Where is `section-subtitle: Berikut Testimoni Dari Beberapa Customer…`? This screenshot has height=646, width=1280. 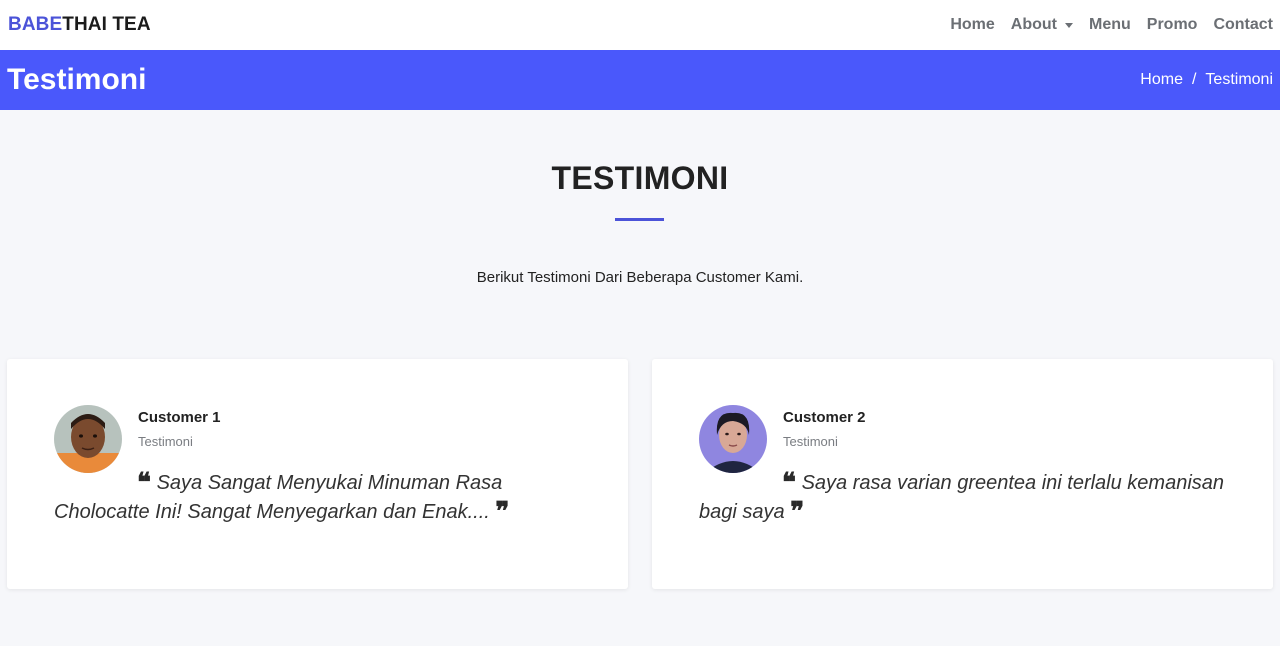
section-subtitle: Berikut Testimoni Dari Beberapa Customer… is located at coordinates (640, 277).